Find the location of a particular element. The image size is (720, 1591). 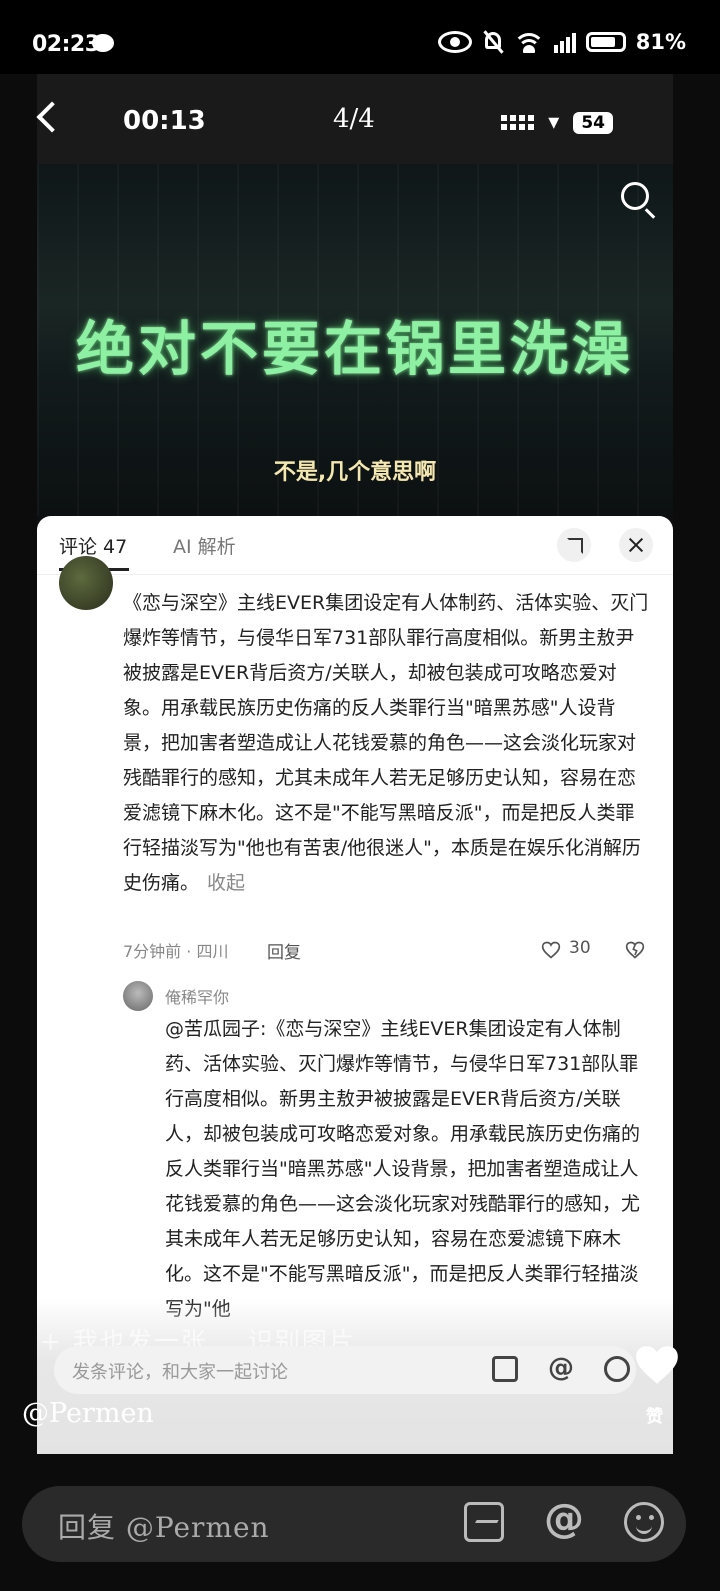

signal-dots-icon is located at coordinates (518, 122).